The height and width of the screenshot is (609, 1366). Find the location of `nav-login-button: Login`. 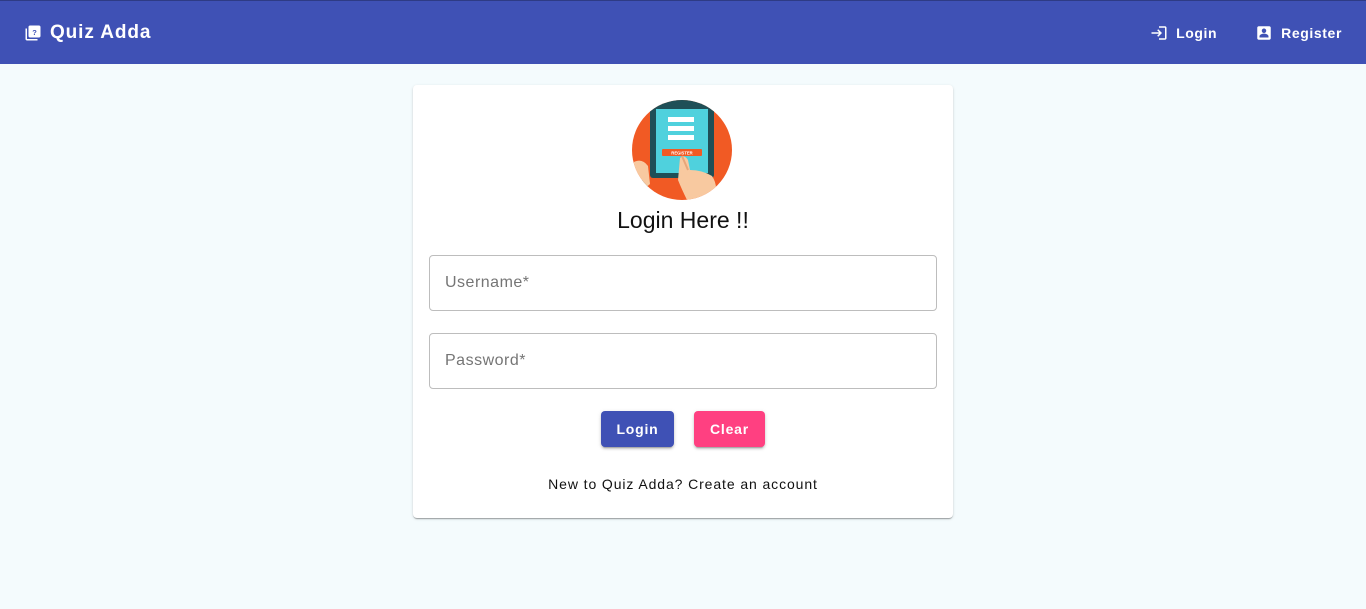

nav-login-button: Login is located at coordinates (1183, 33).